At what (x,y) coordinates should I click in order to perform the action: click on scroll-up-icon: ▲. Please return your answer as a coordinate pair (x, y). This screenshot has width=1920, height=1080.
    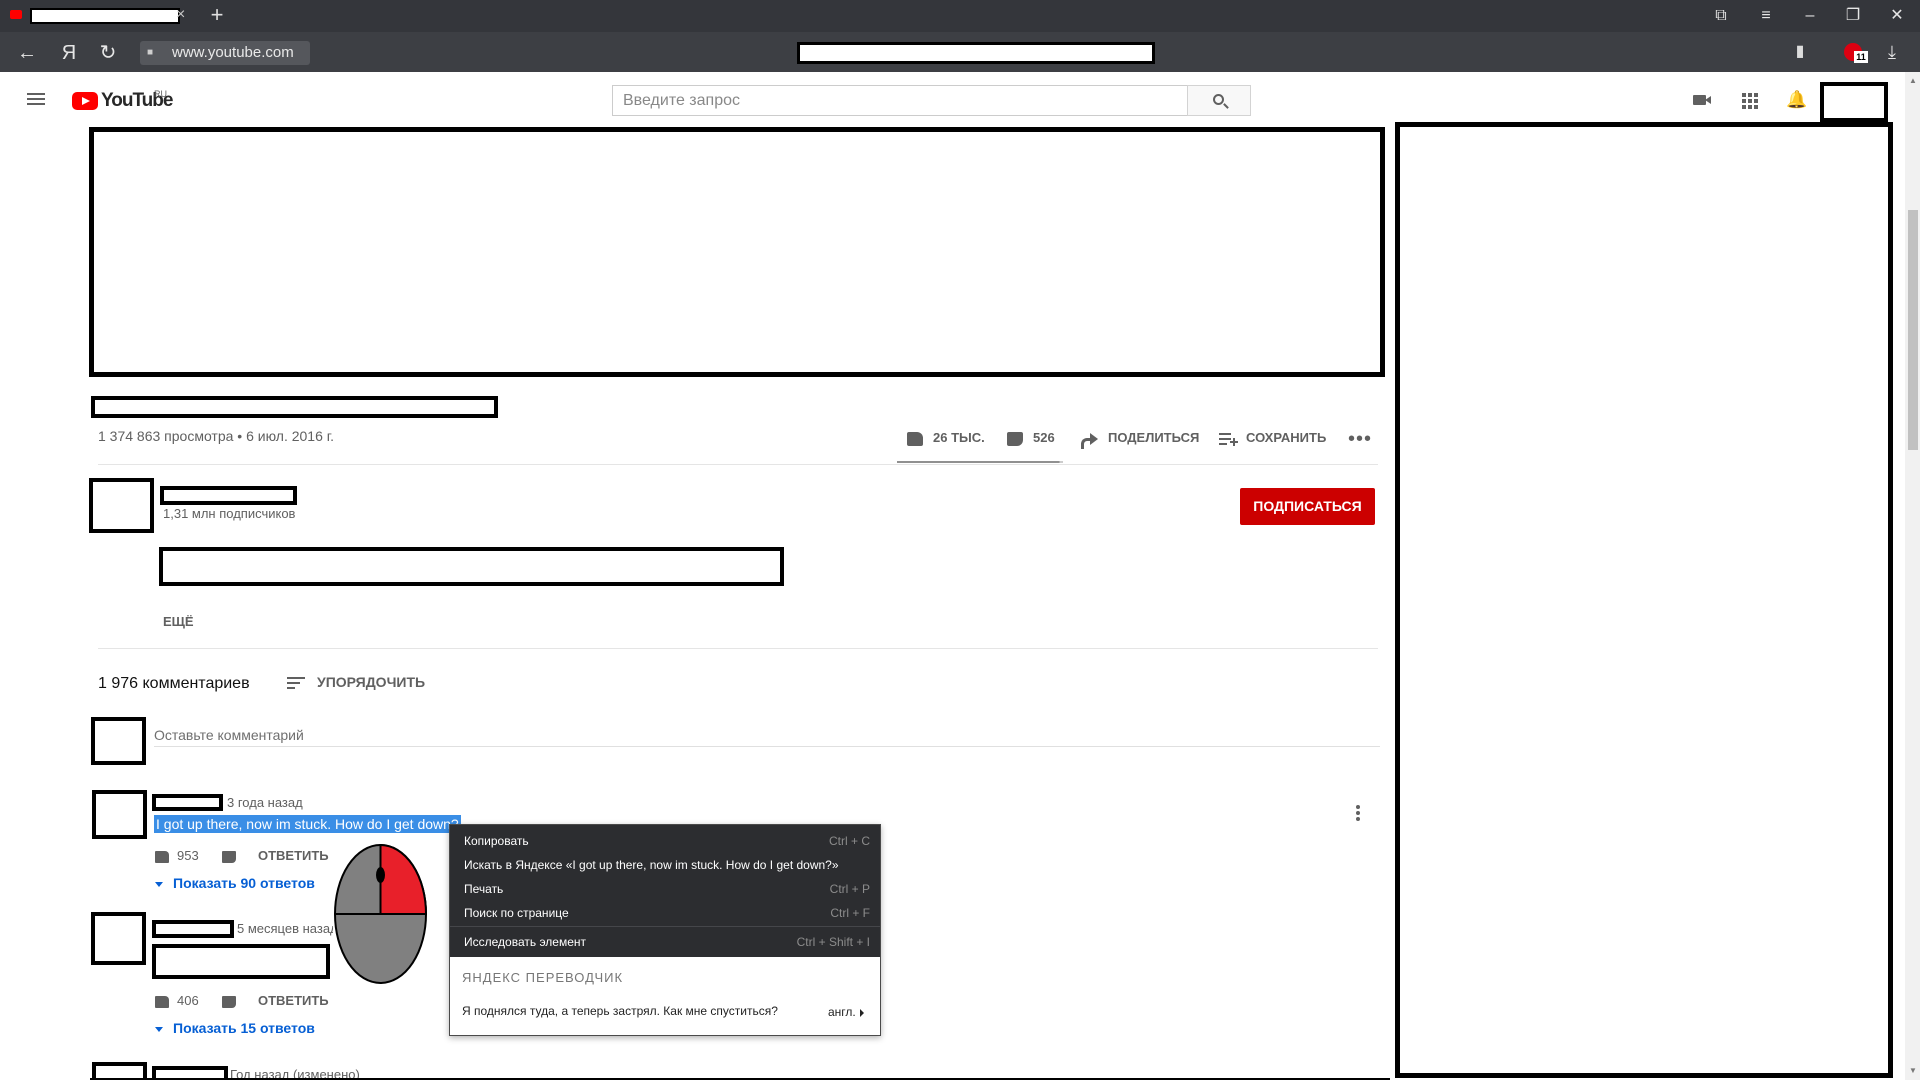
    Looking at the image, I should click on (1913, 81).